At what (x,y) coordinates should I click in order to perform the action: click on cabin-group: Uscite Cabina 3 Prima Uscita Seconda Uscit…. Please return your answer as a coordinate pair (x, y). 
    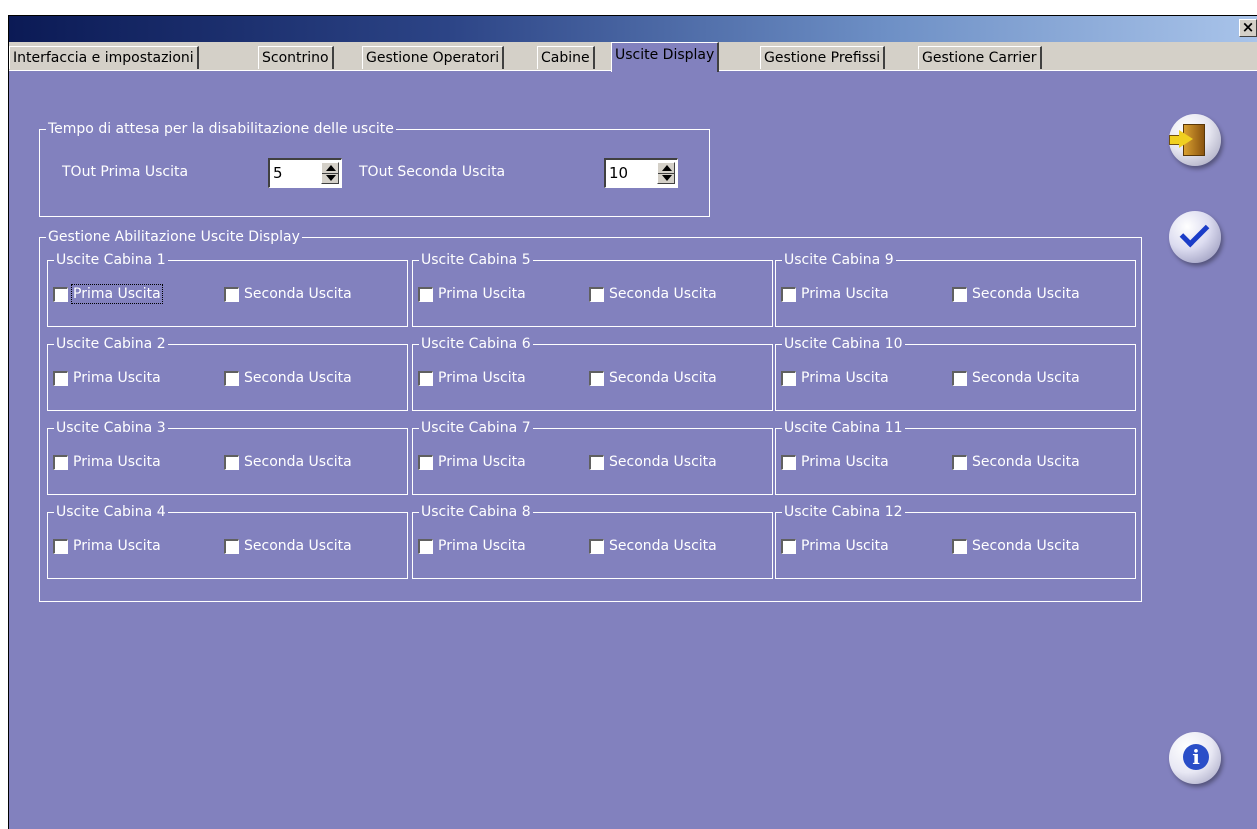
    Looking at the image, I should click on (227, 457).